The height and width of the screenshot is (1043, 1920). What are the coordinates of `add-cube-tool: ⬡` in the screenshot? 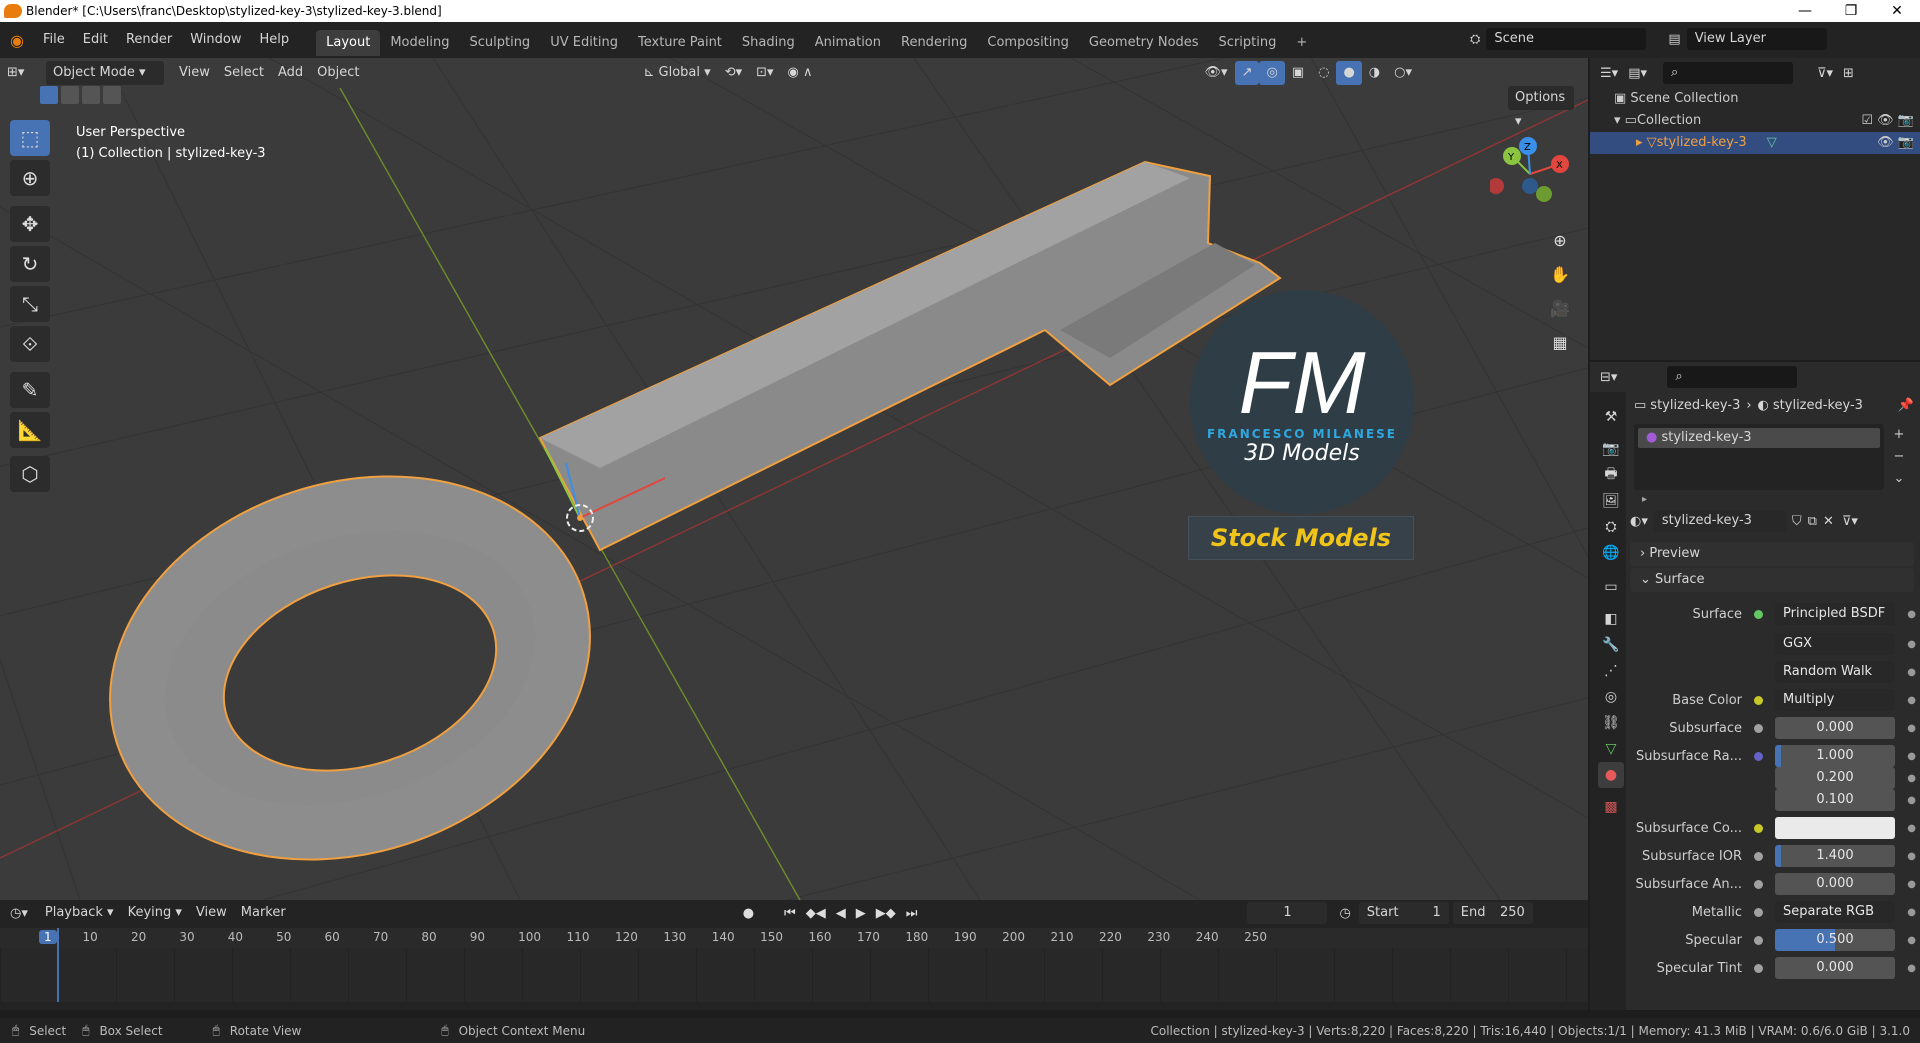 It's located at (30, 474).